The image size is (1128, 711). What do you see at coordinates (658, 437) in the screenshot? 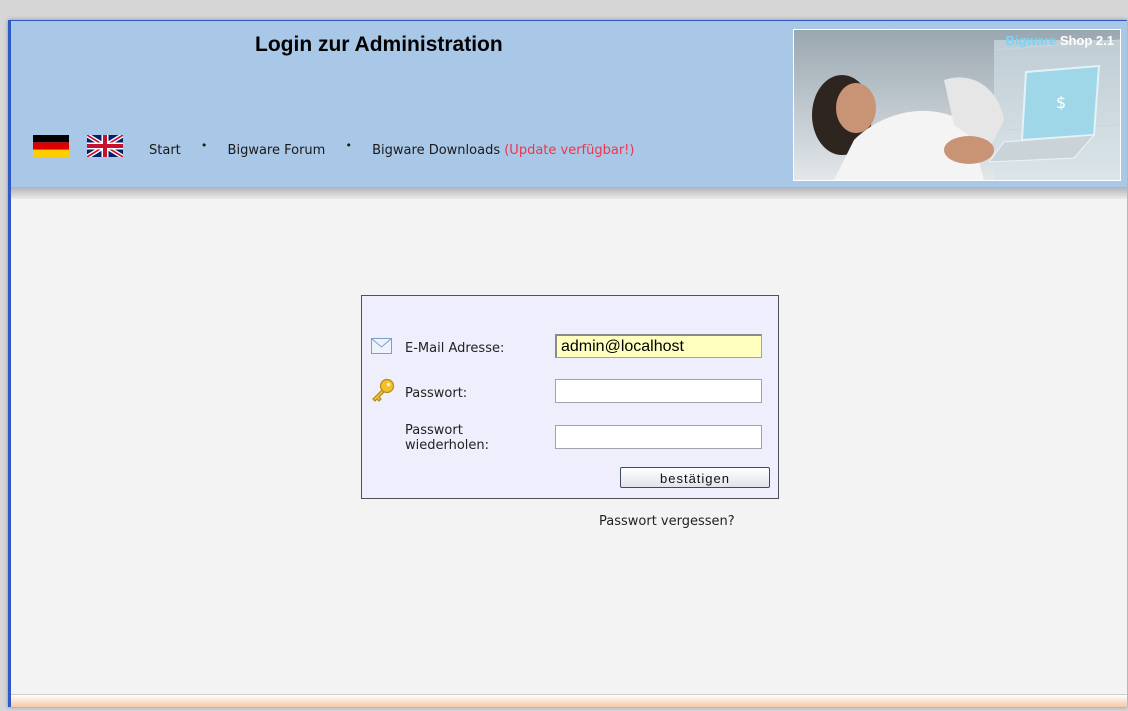
I see `repeat-password-field` at bounding box center [658, 437].